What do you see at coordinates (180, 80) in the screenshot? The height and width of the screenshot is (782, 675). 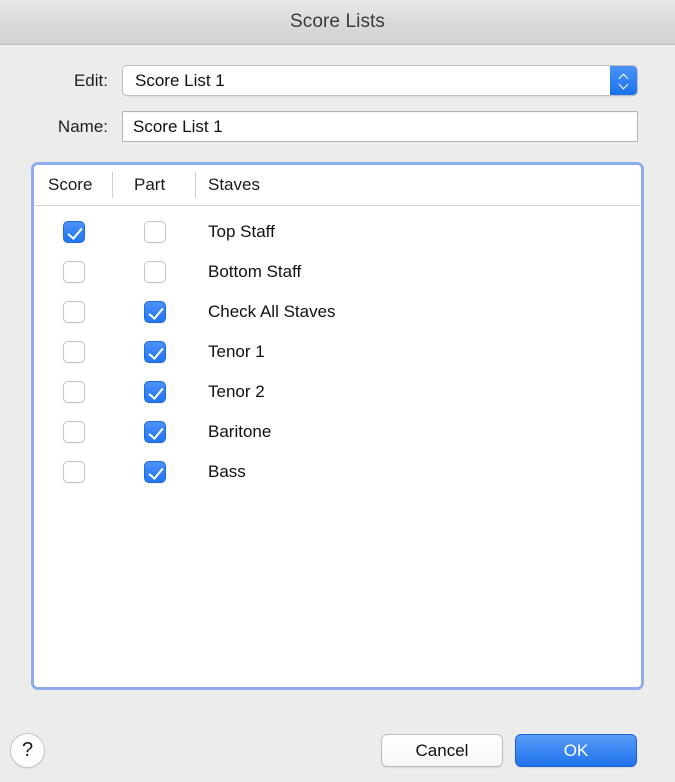 I see `edit-popup-value: Score List 1` at bounding box center [180, 80].